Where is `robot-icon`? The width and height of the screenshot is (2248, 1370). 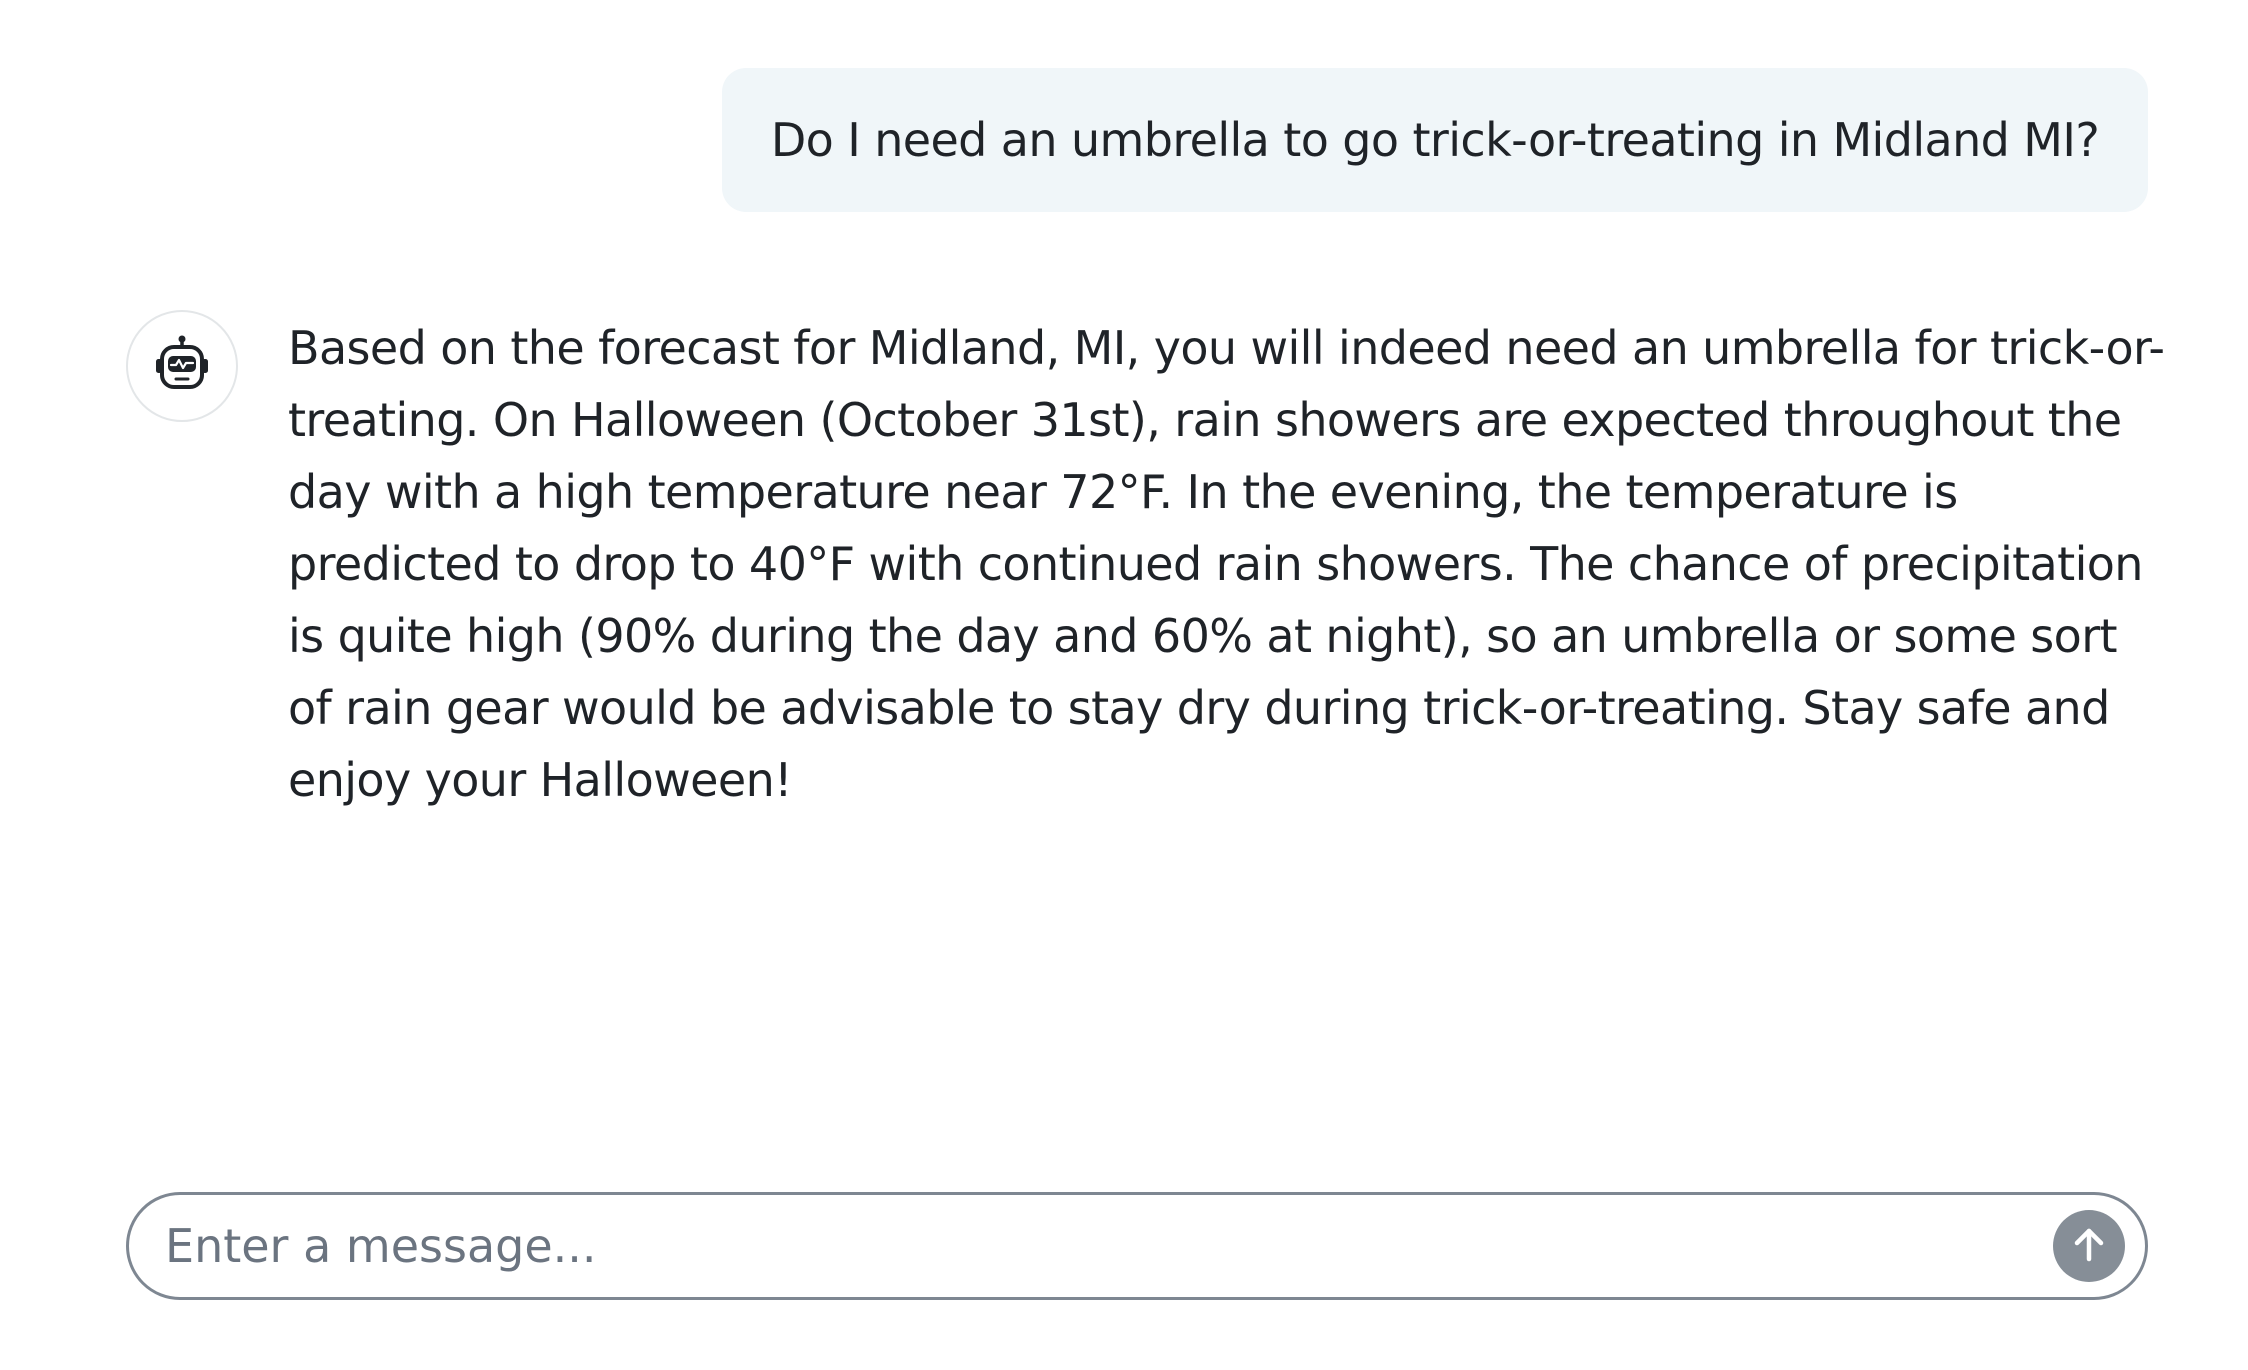 robot-icon is located at coordinates (182, 366).